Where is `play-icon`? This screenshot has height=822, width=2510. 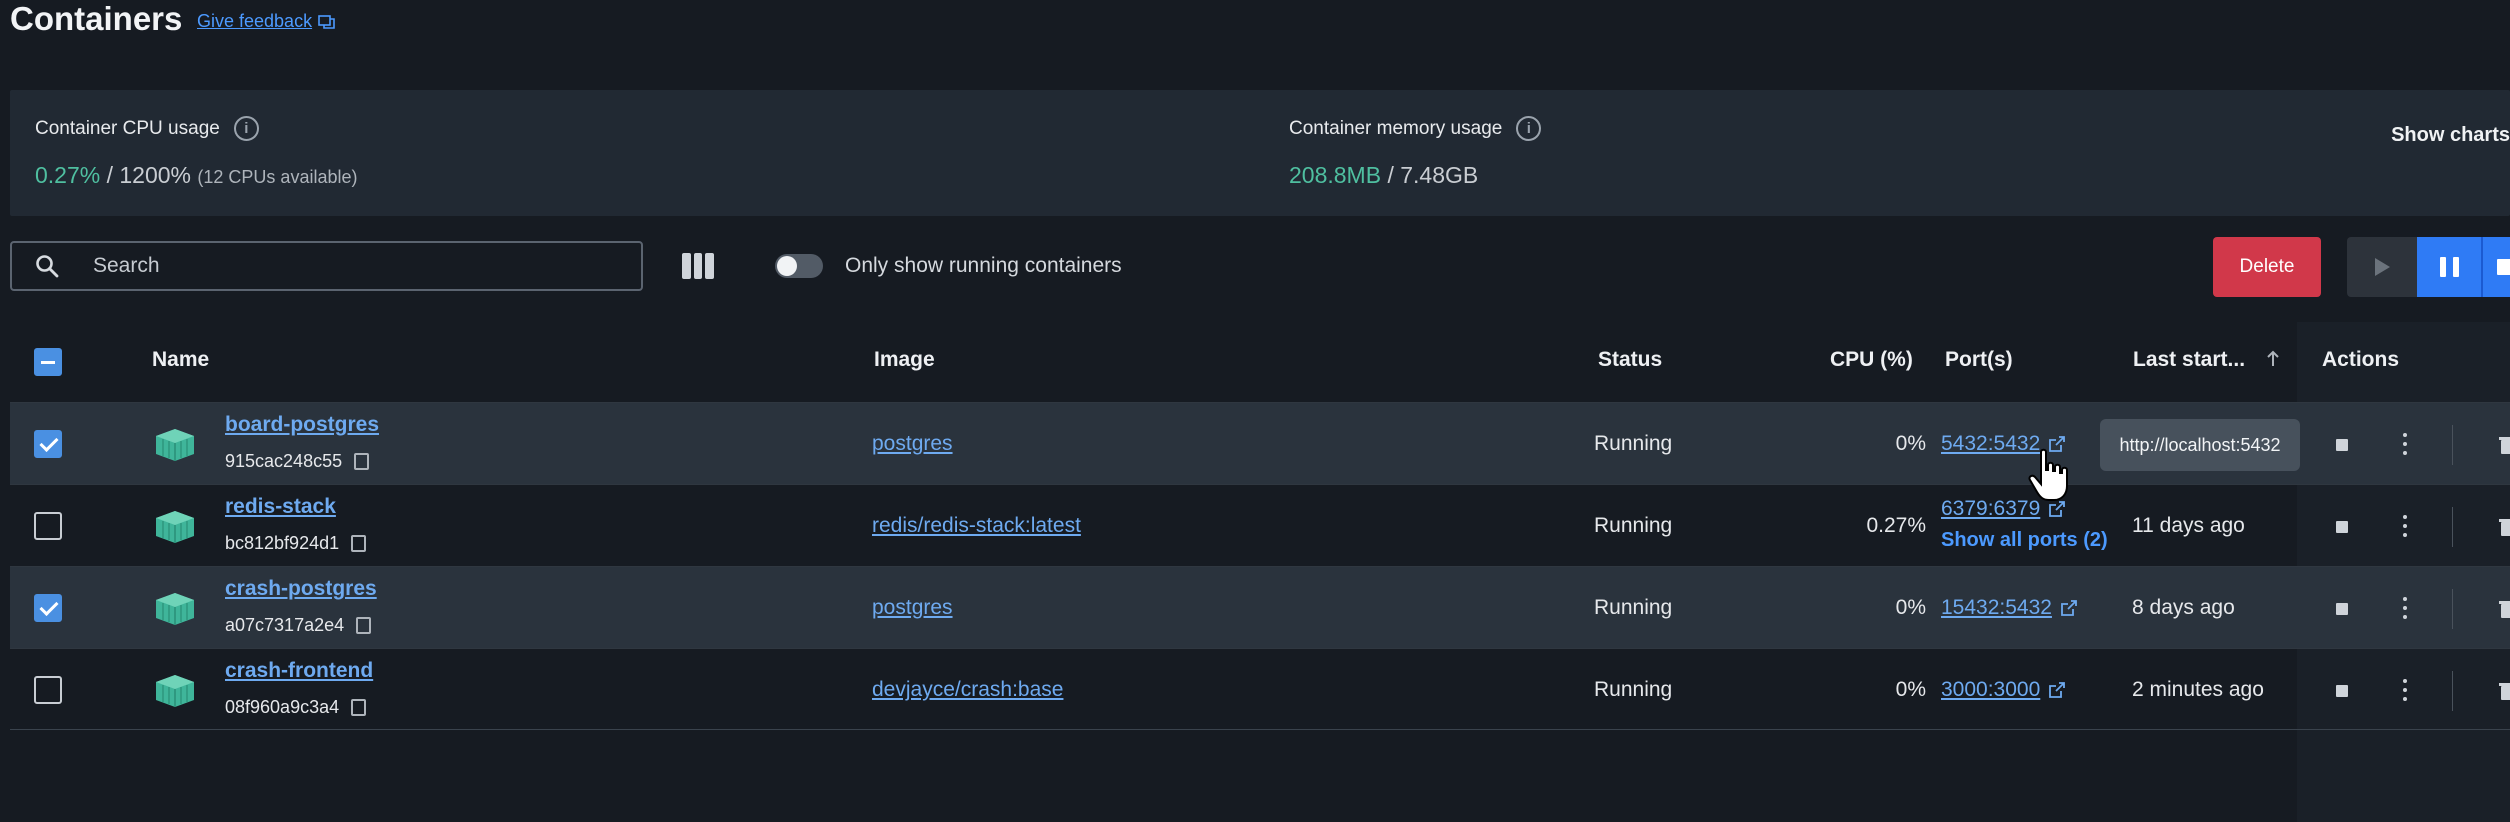 play-icon is located at coordinates (2382, 267).